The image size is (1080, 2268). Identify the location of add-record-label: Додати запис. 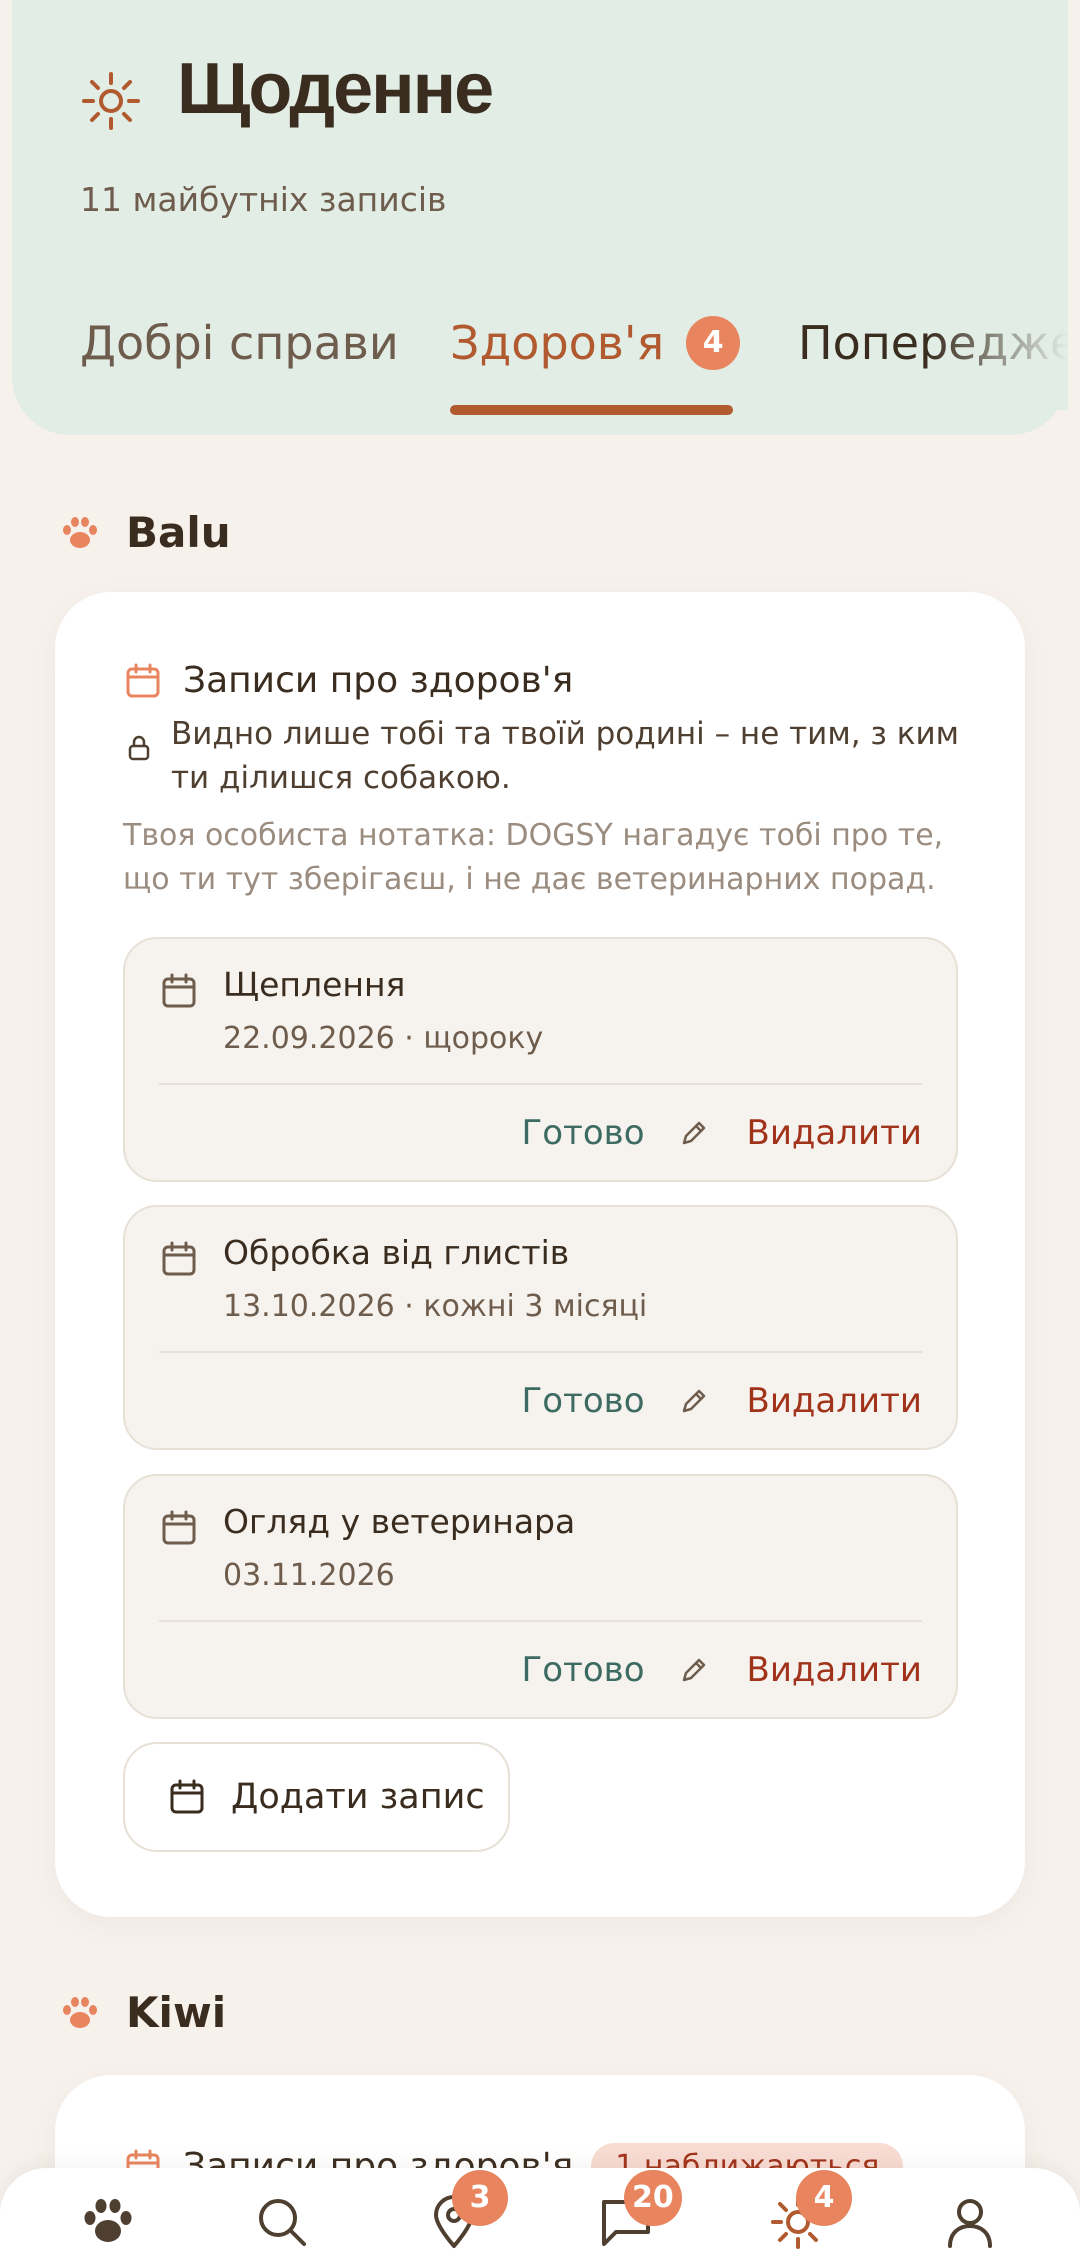
(358, 1797).